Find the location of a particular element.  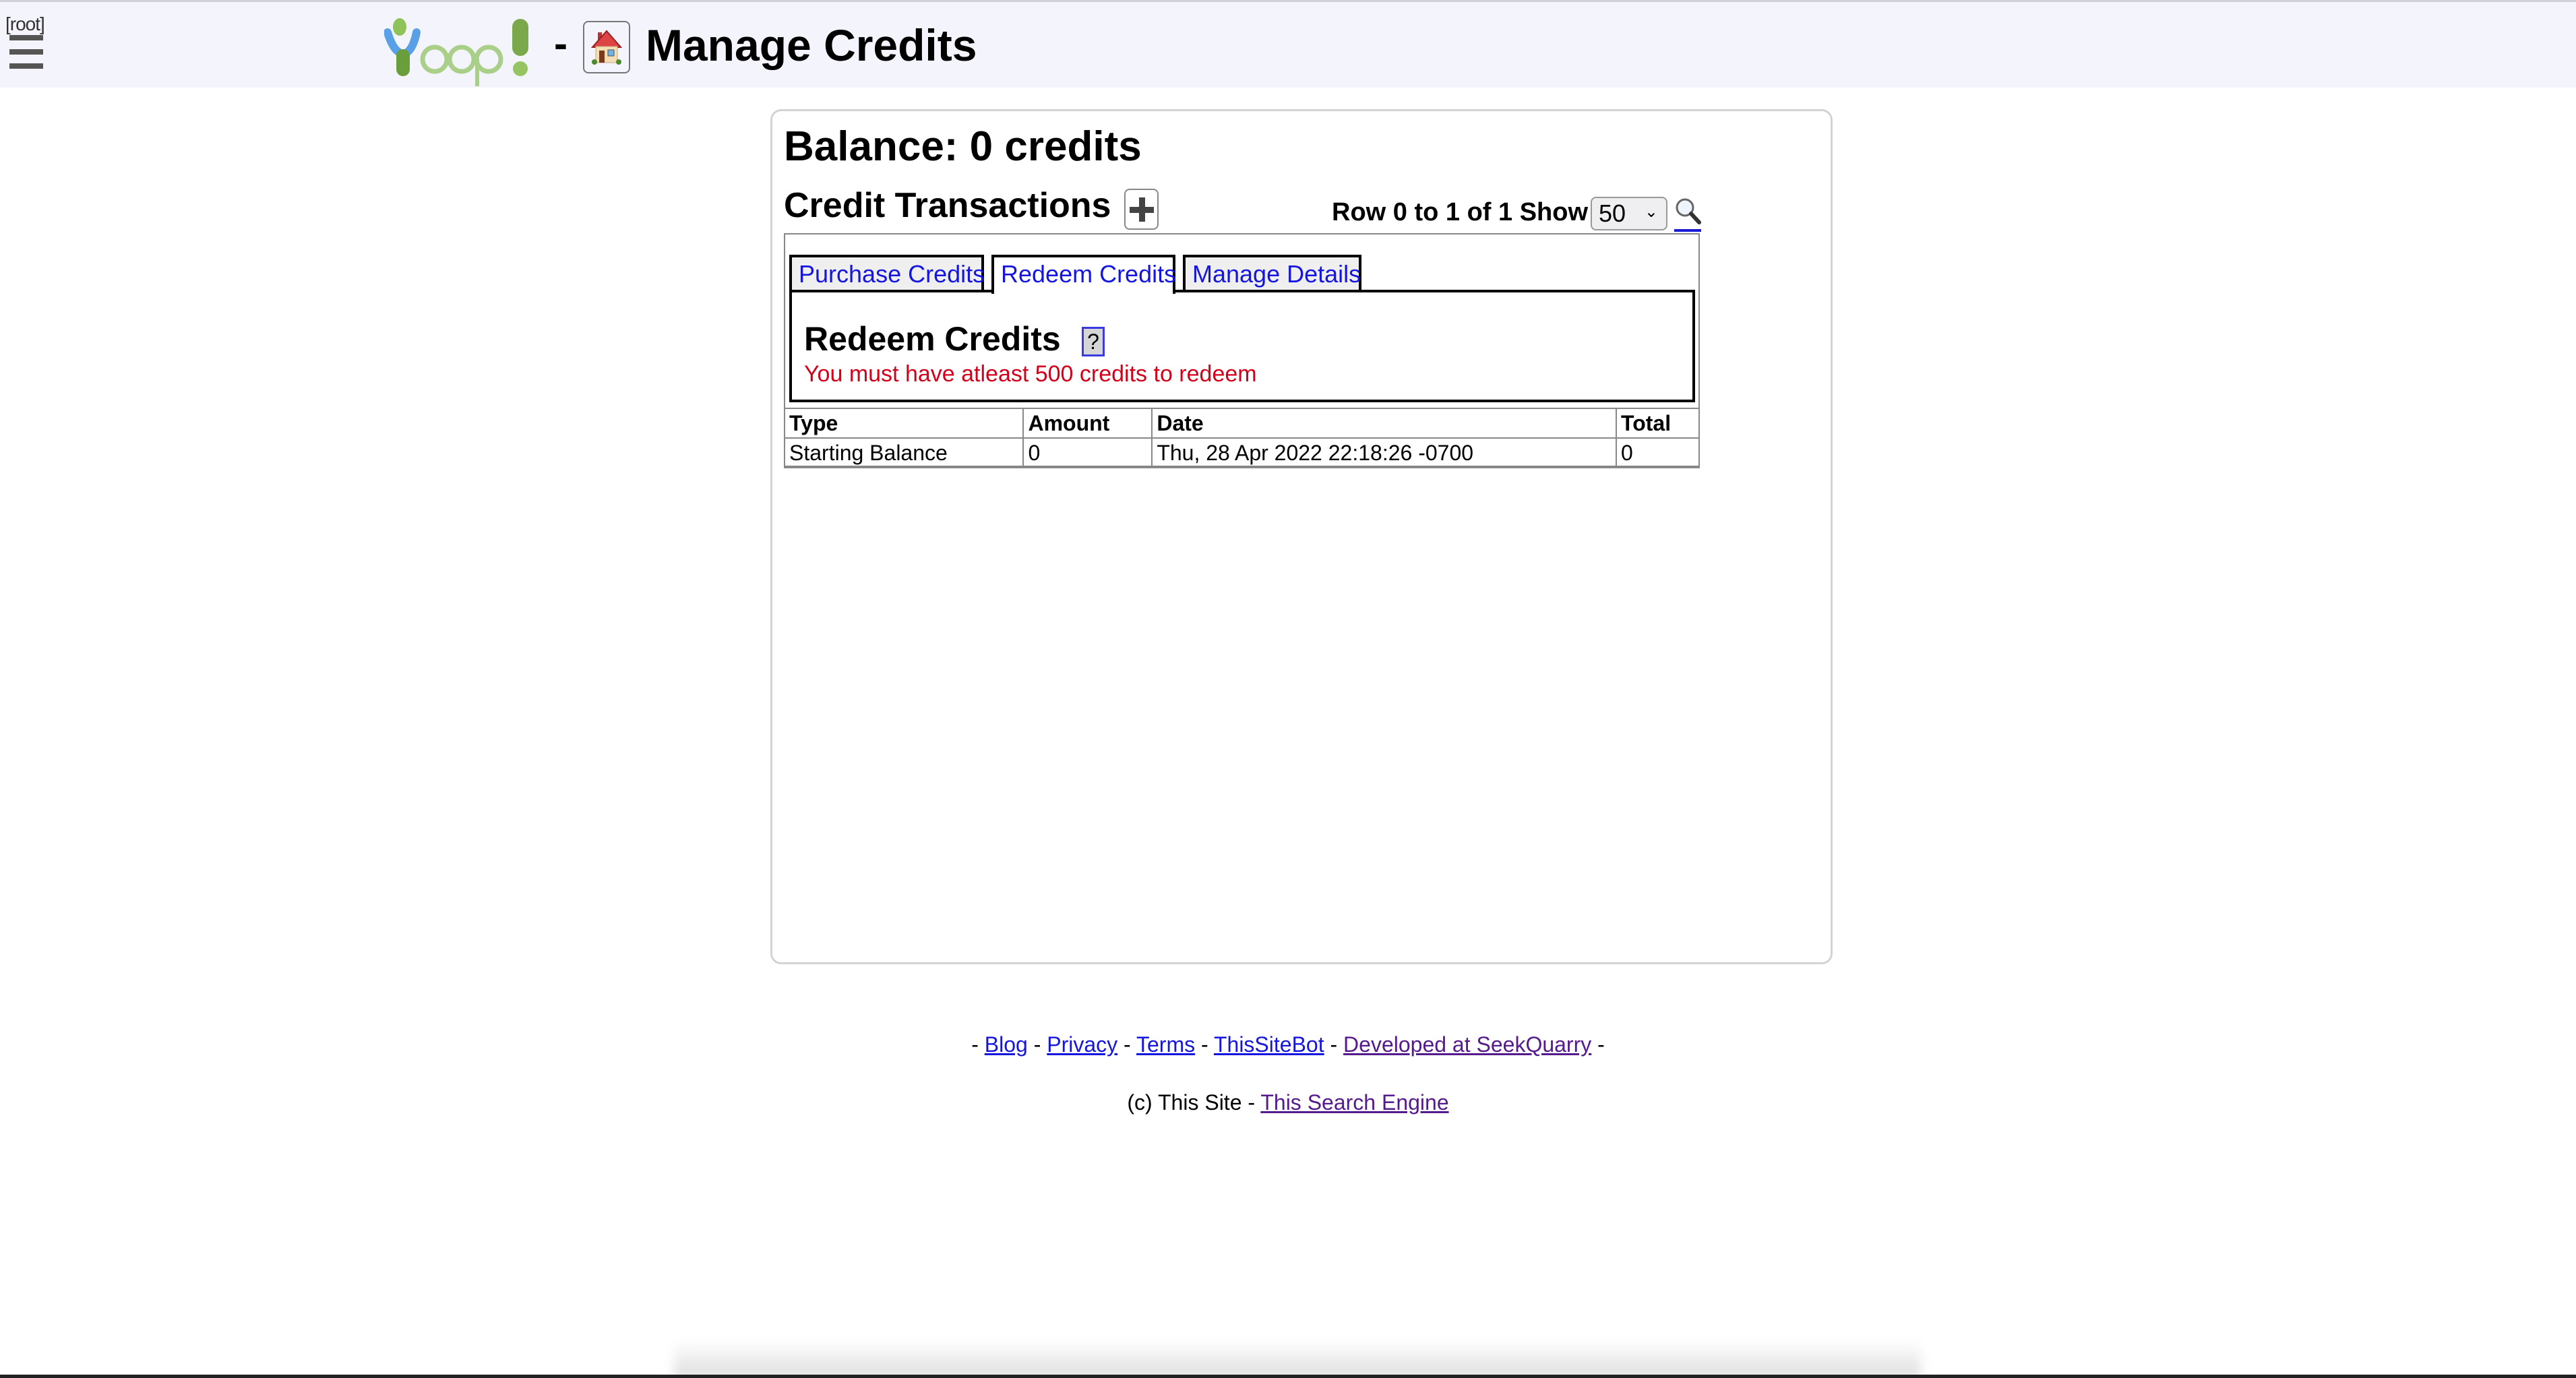

yoopi-logo is located at coordinates (465, 49).